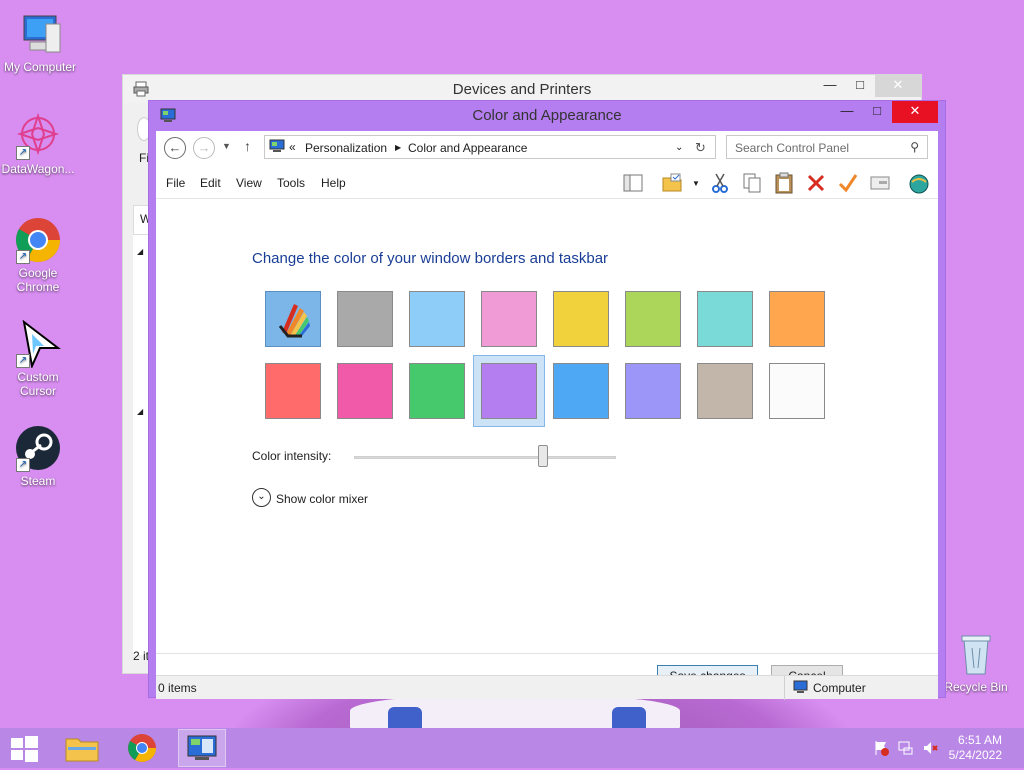 The image size is (1024, 770). Describe the element at coordinates (679, 147) in the screenshot. I see `address-dropdown-chevron-icon: ⌄` at that location.